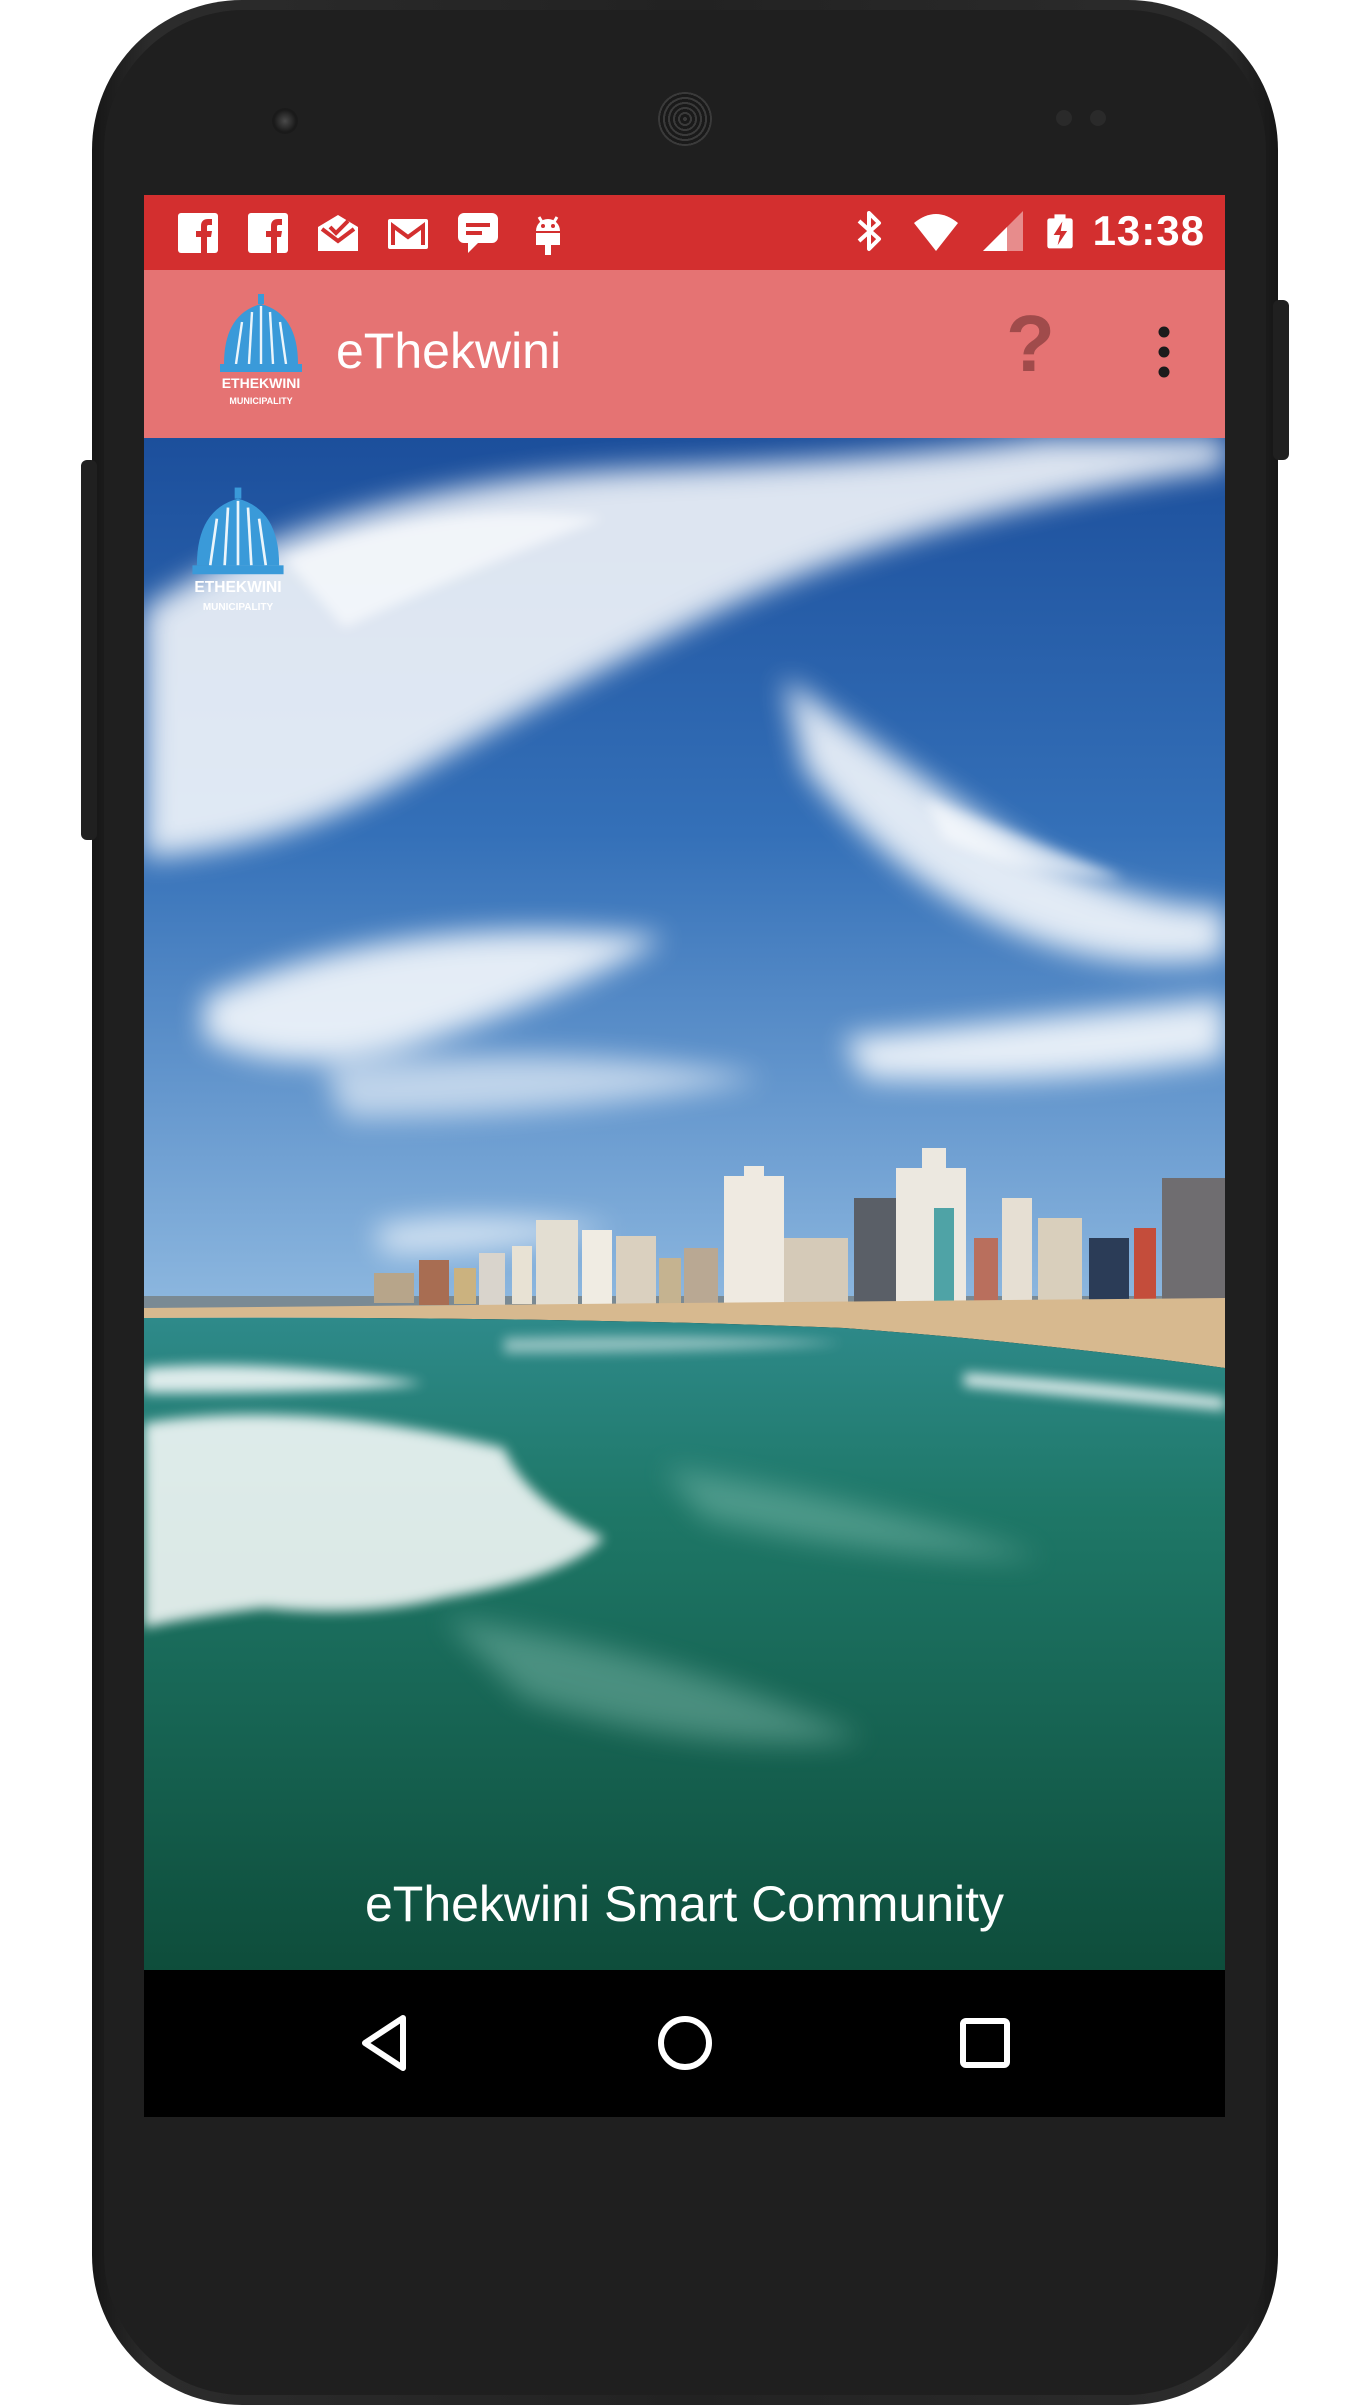  What do you see at coordinates (261, 383) in the screenshot?
I see `logo-line1: ETHEKWINI` at bounding box center [261, 383].